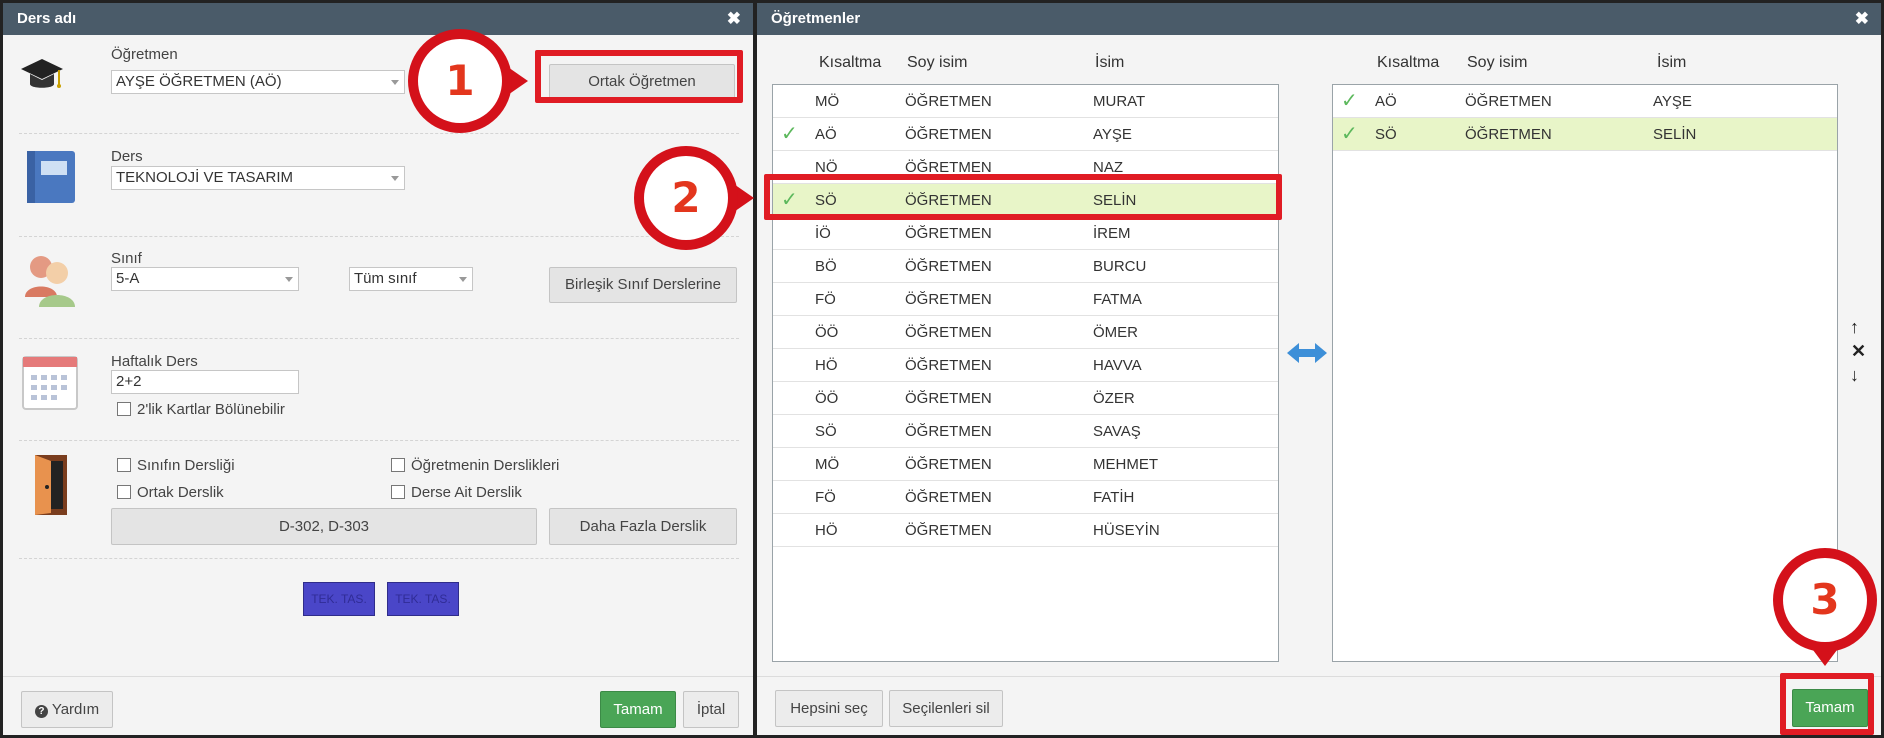  I want to click on swap-arrows-icon, so click(1307, 353).